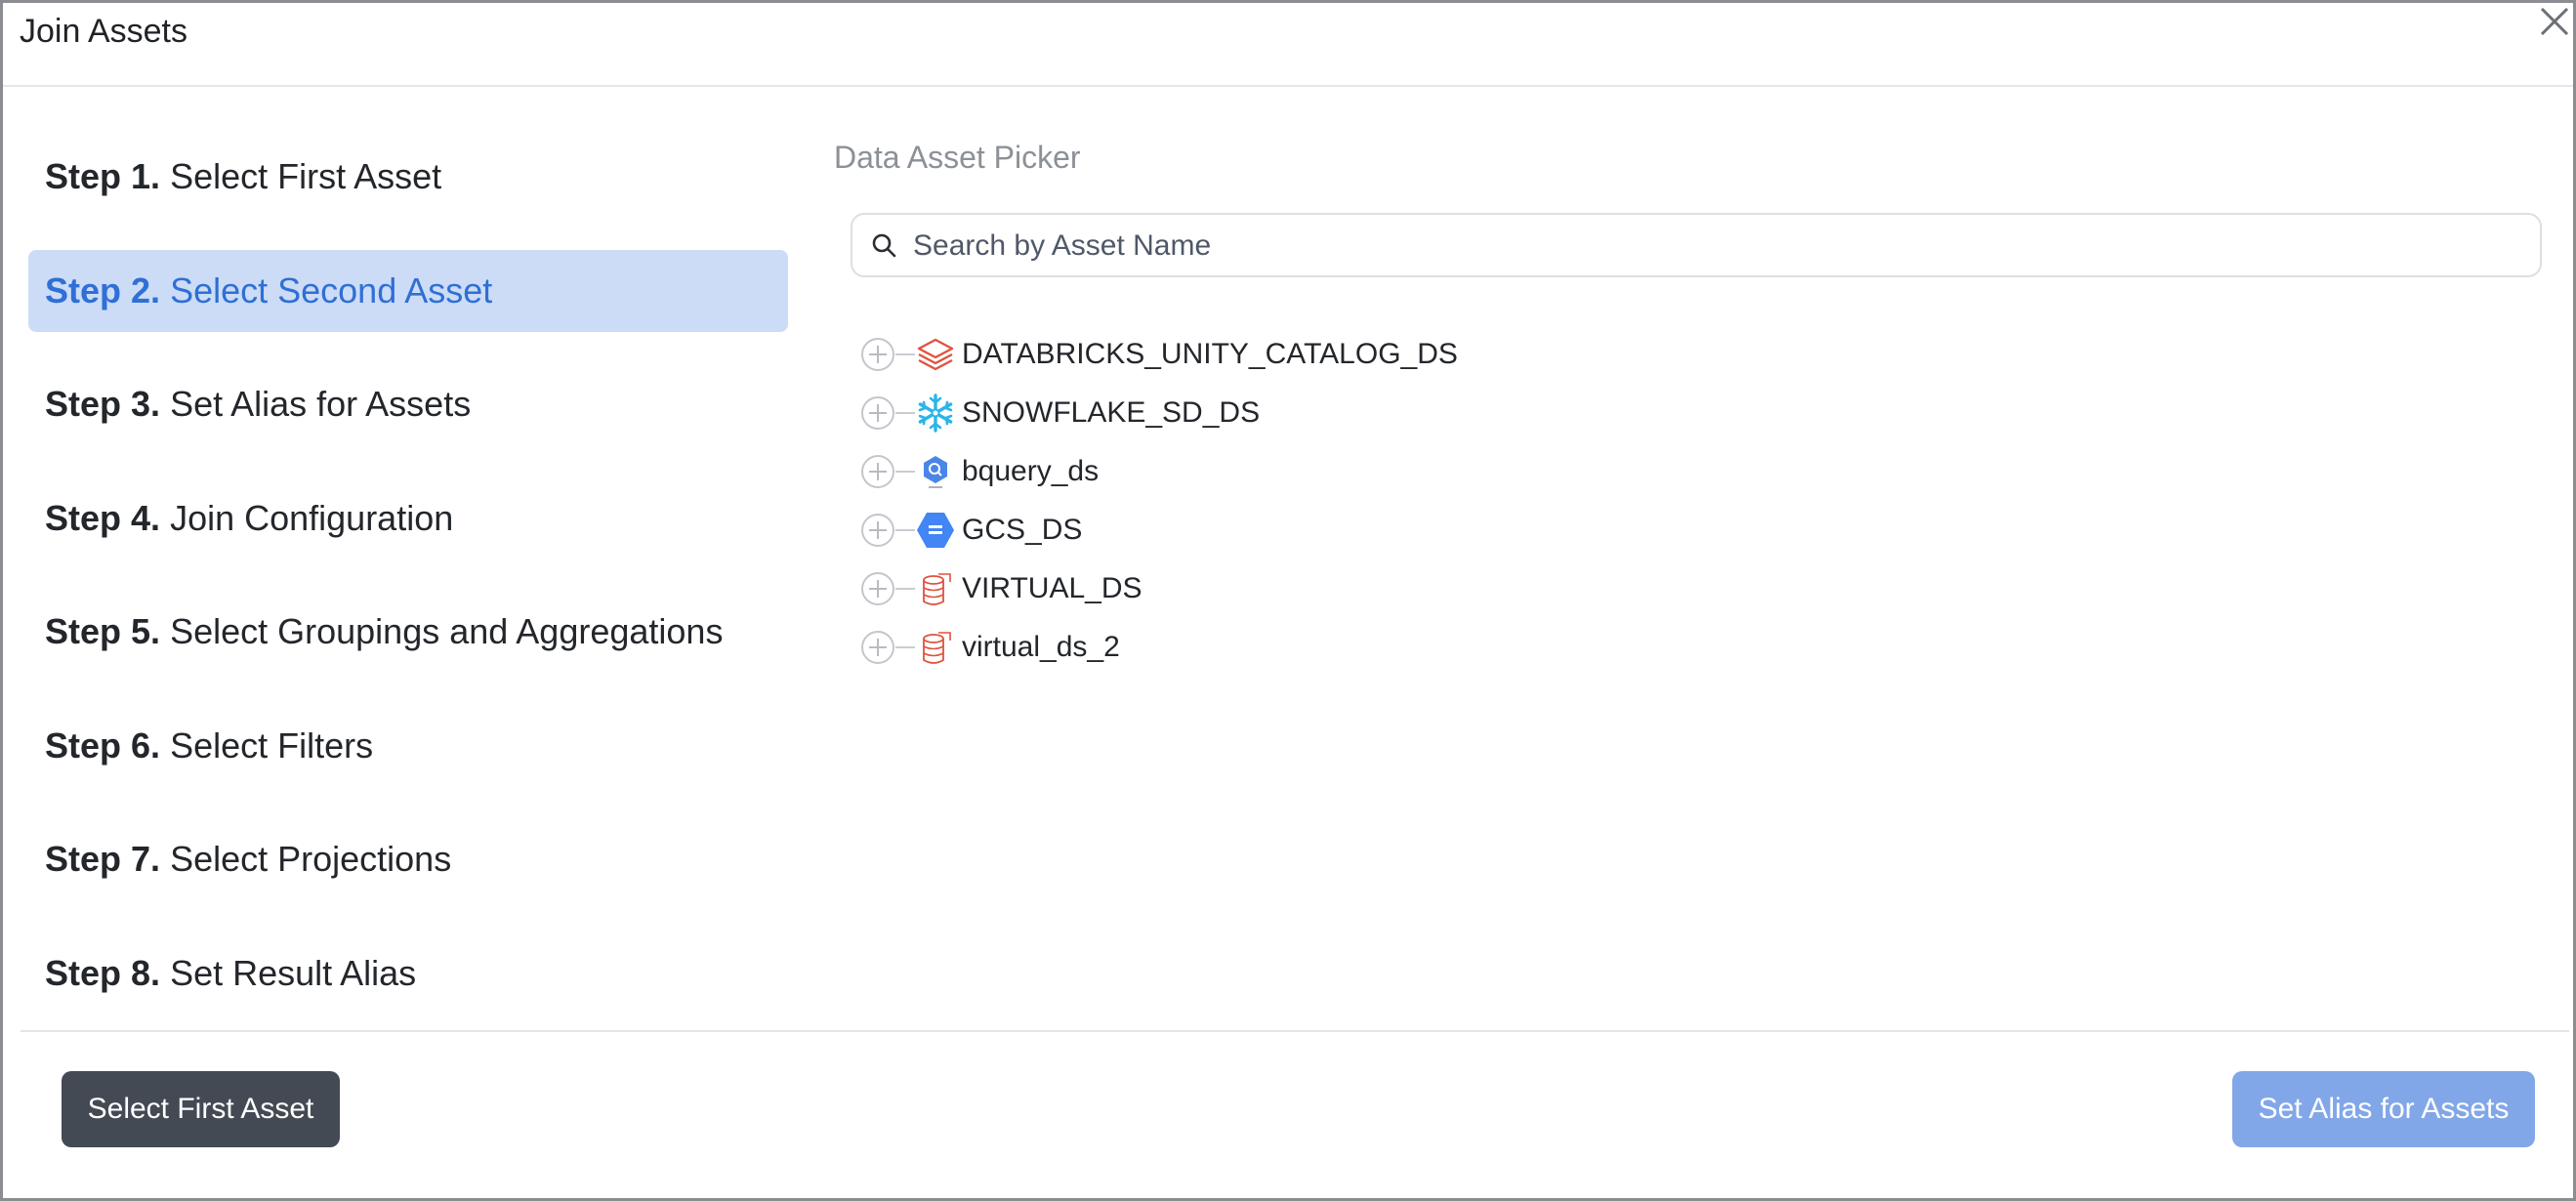  What do you see at coordinates (1111, 413) in the screenshot?
I see `datasource-label: SNOWFLAKE_SD_DS` at bounding box center [1111, 413].